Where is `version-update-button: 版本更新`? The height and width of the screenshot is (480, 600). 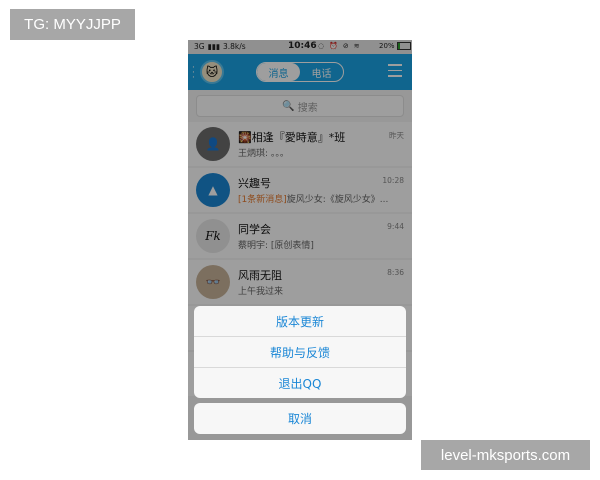
version-update-button: 版本更新 is located at coordinates (300, 321).